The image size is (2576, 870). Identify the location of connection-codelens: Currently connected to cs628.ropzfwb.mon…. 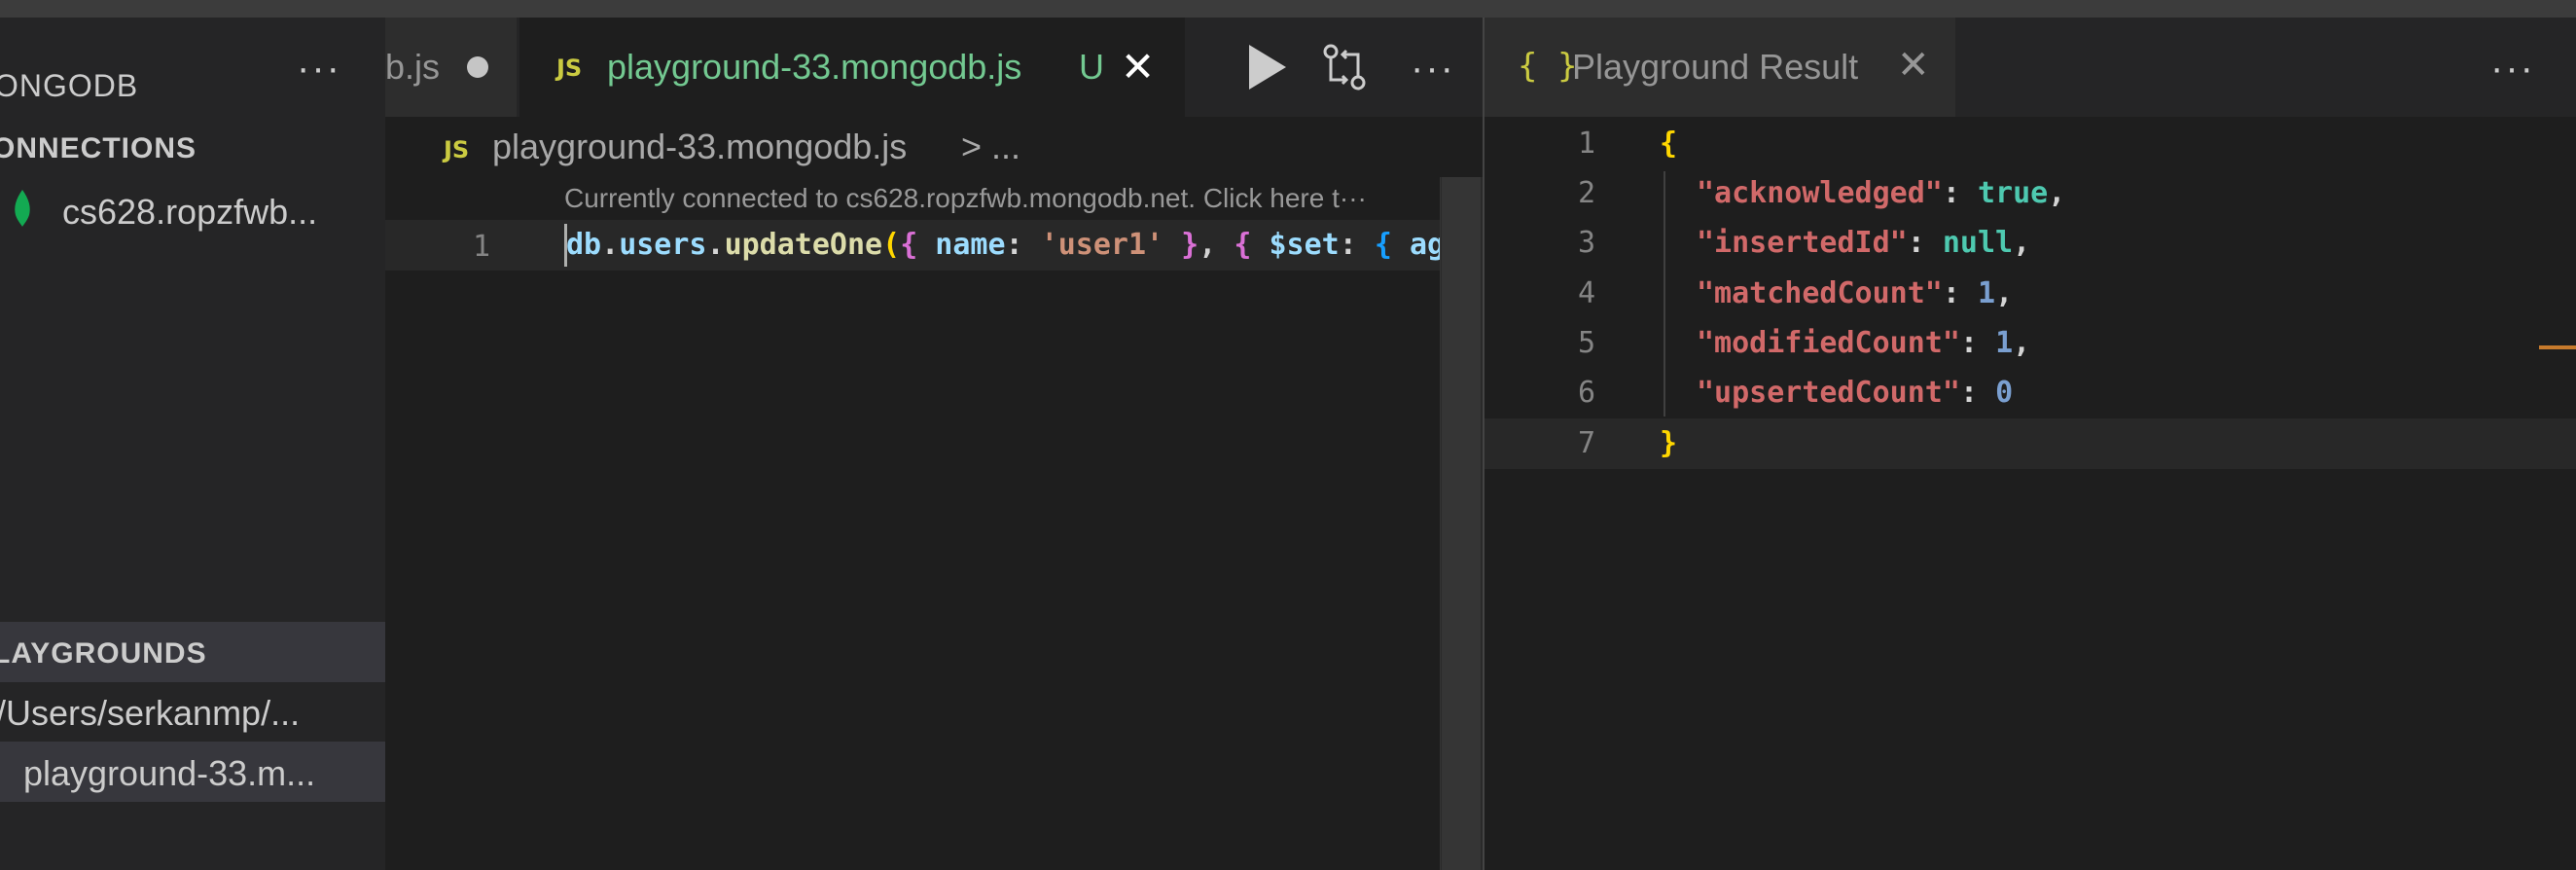
(1017, 199).